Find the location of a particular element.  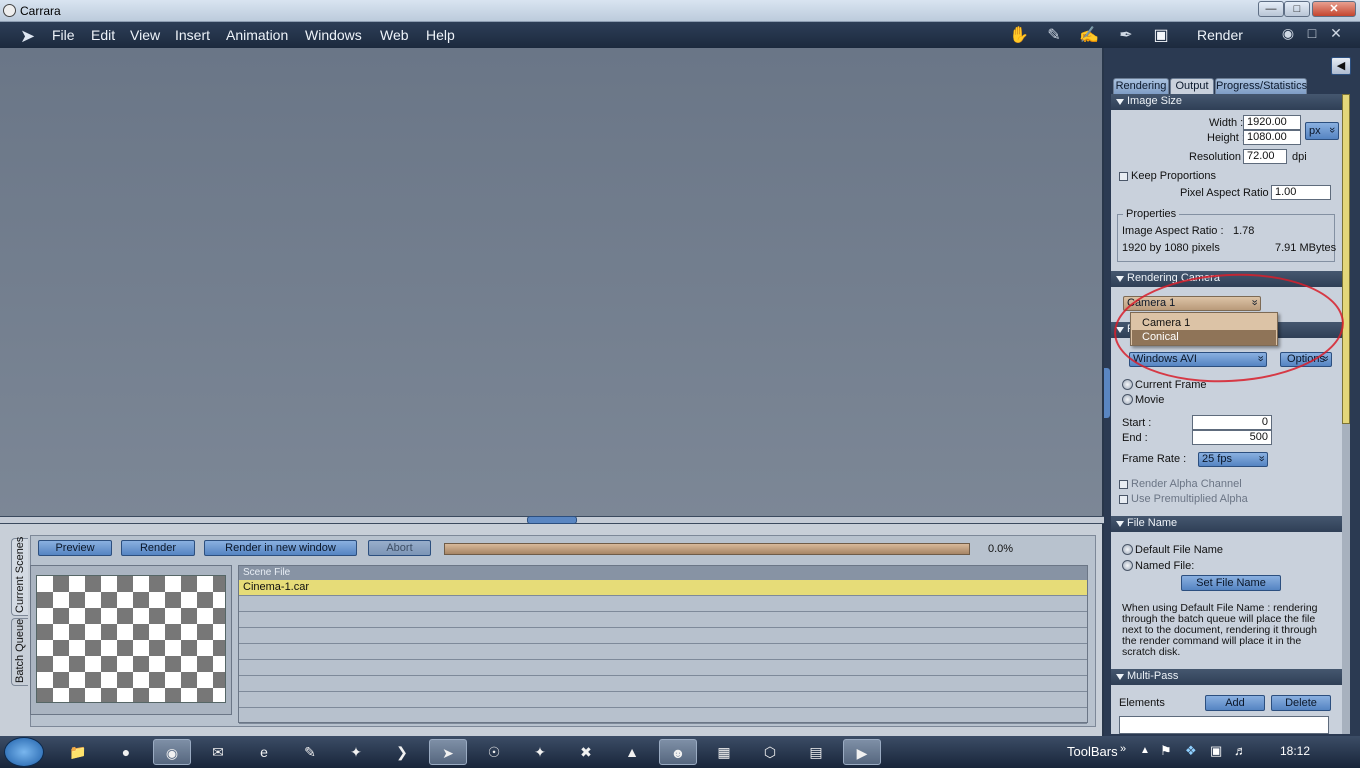

list-header: Scene File is located at coordinates (663, 573).